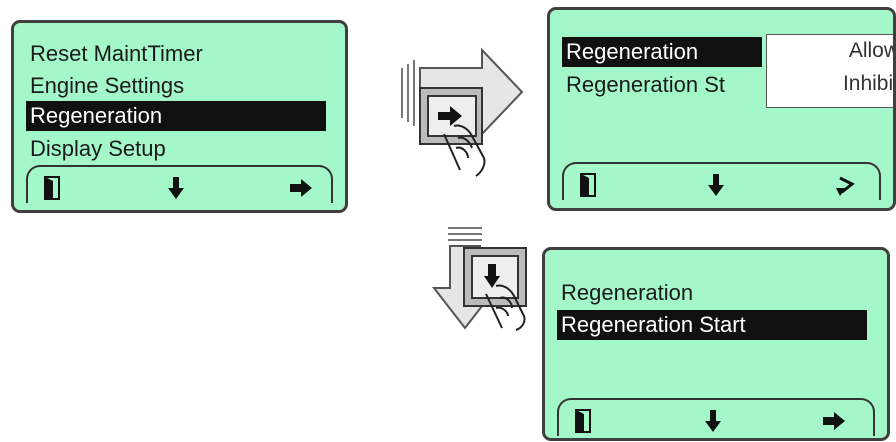 Image resolution: width=896 pixels, height=442 pixels. What do you see at coordinates (495, 277) in the screenshot?
I see `keypad-button-icon` at bounding box center [495, 277].